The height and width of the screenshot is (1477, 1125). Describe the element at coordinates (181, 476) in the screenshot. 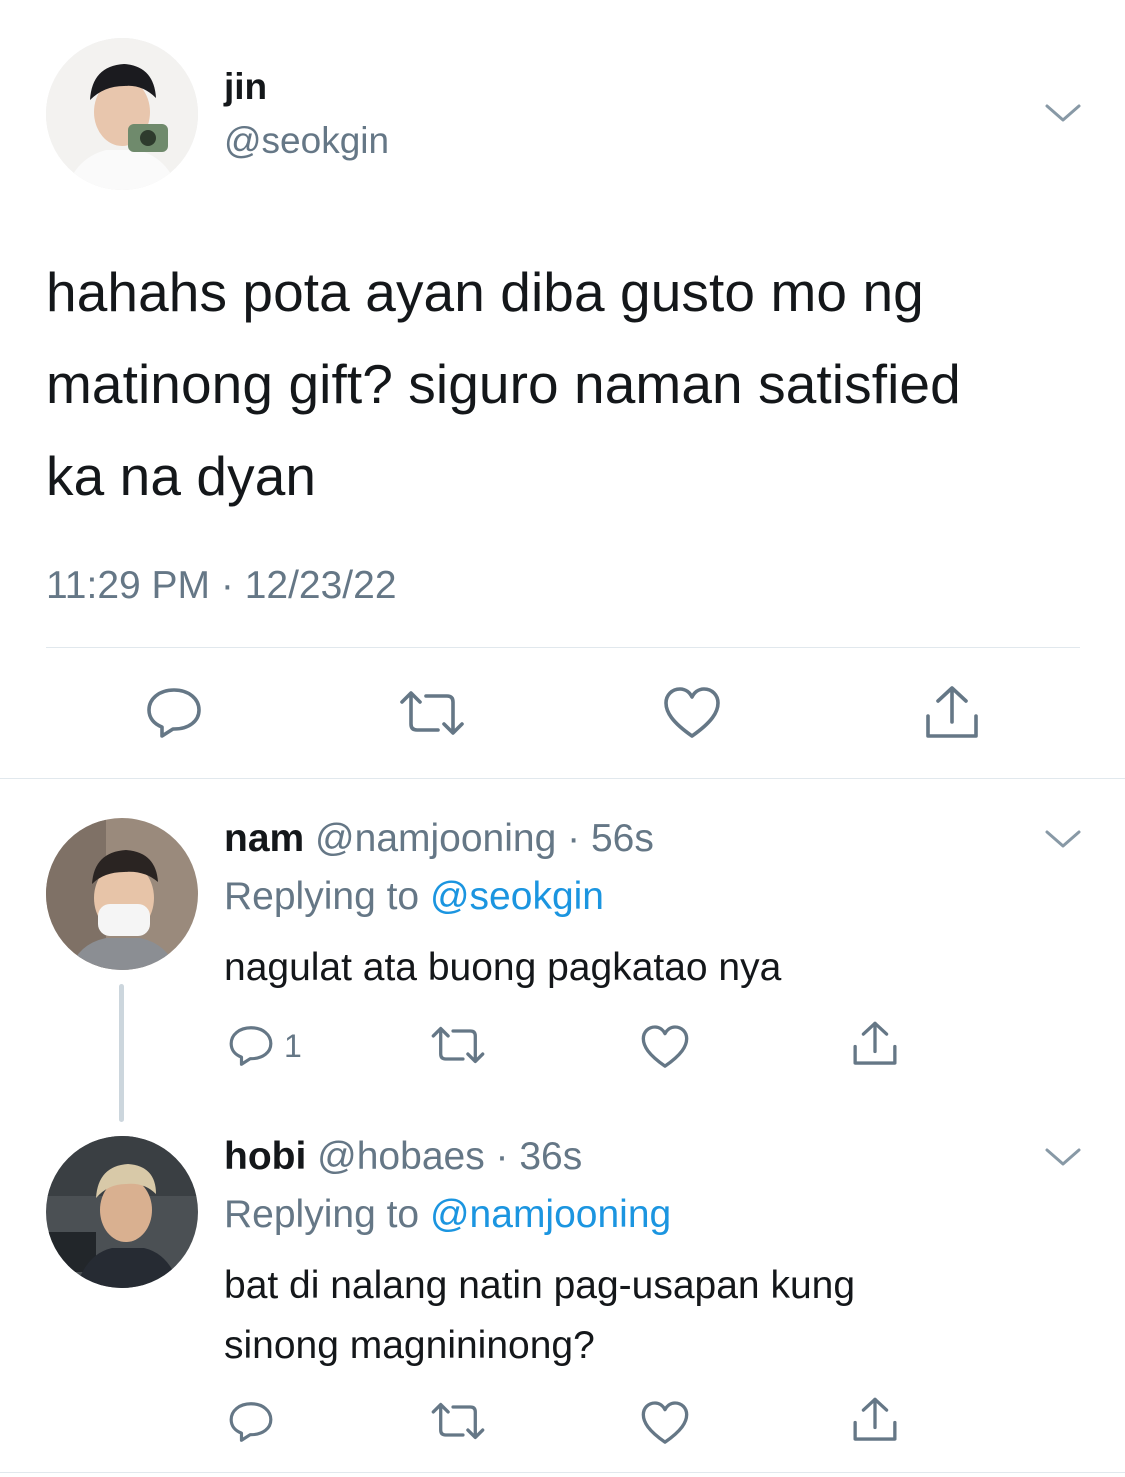

I see `tweet-text-line: ka na dyan` at that location.